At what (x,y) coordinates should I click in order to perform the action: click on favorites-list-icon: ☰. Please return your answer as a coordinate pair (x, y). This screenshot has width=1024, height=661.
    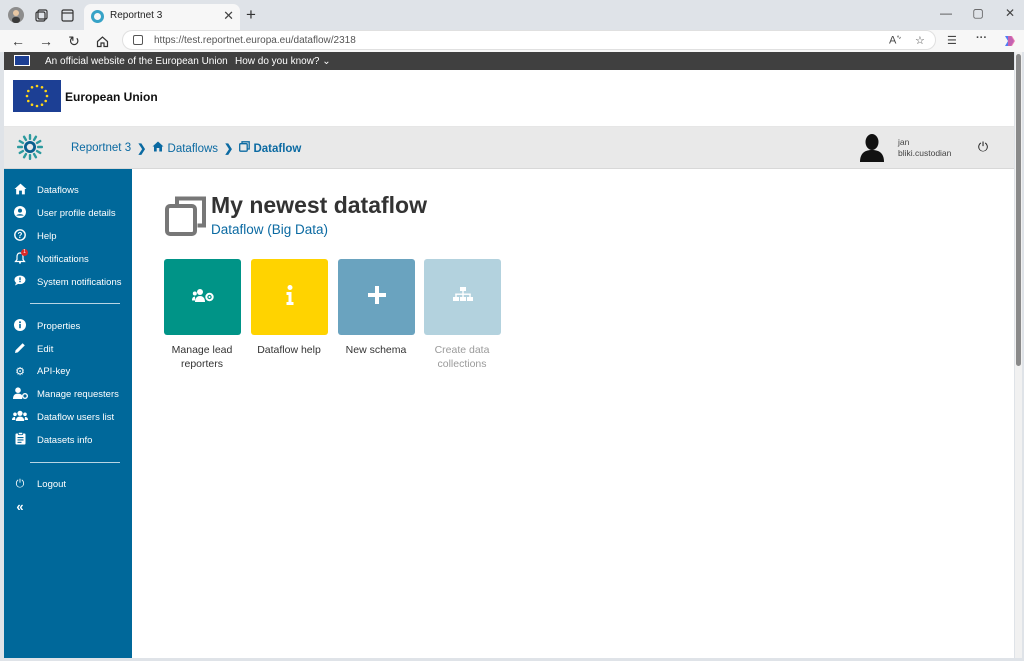
    Looking at the image, I should click on (952, 40).